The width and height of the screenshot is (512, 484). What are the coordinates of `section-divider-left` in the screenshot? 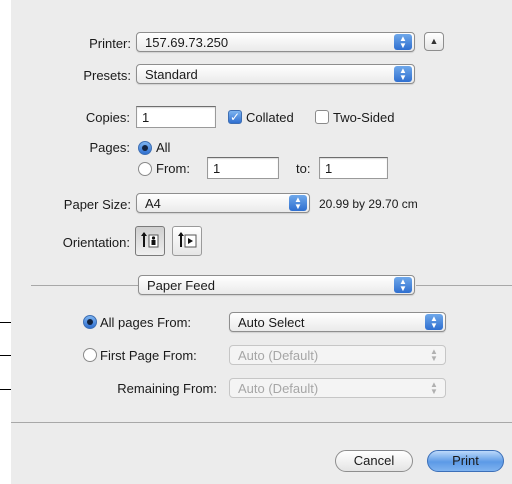 It's located at (84, 285).